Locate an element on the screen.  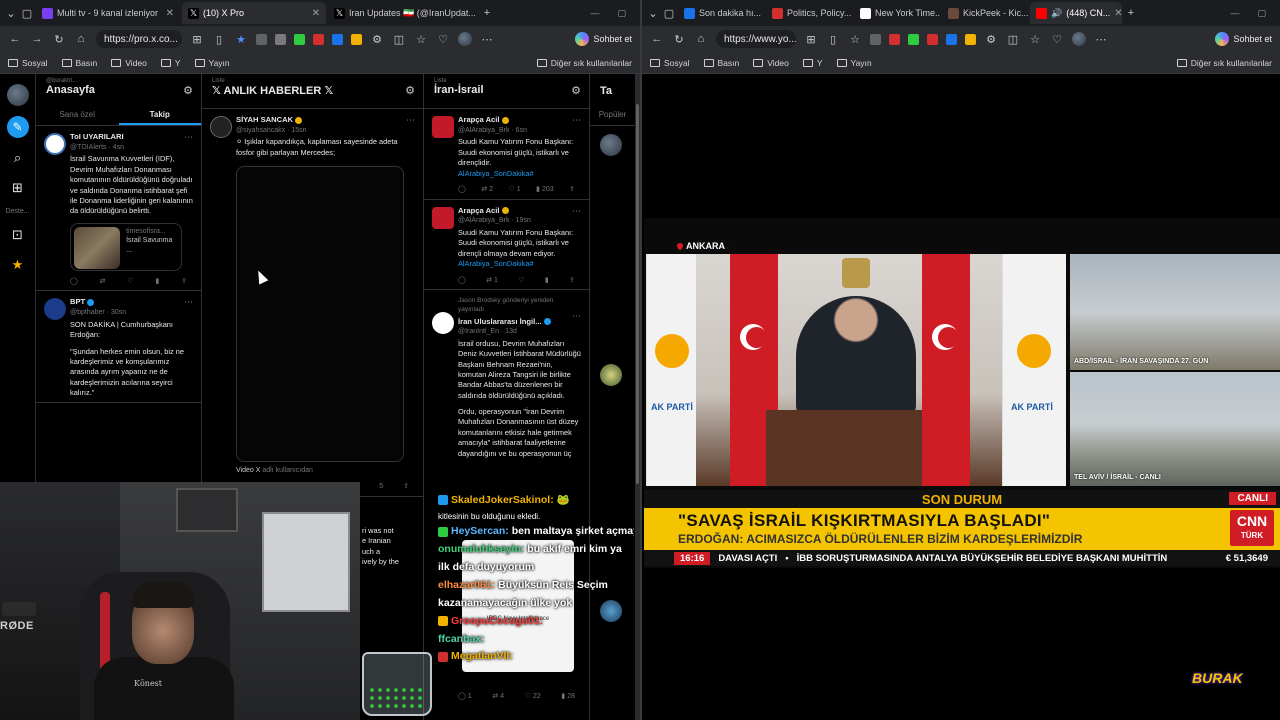
video-player is located at coordinates (320, 314).